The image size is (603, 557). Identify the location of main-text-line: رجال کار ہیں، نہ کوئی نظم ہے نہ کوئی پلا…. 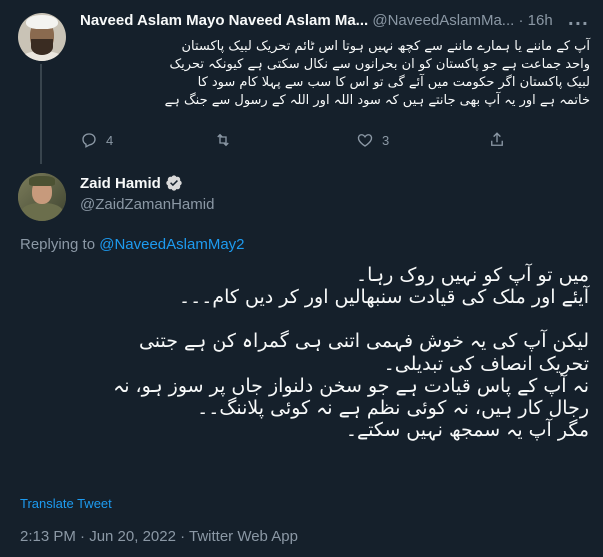
(393, 408).